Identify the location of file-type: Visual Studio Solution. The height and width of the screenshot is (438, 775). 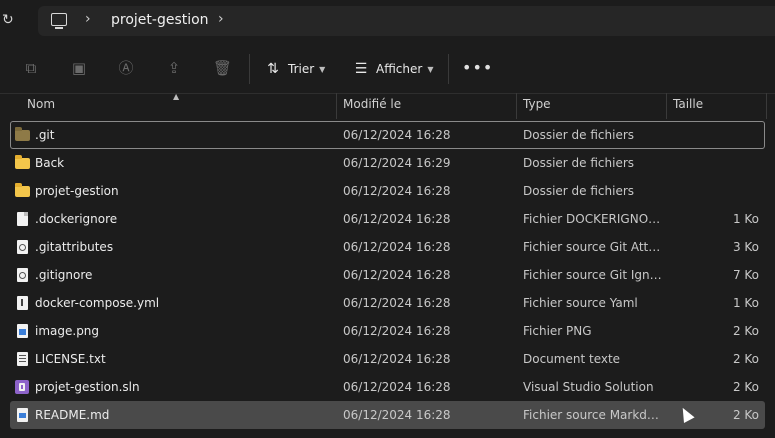
(588, 387).